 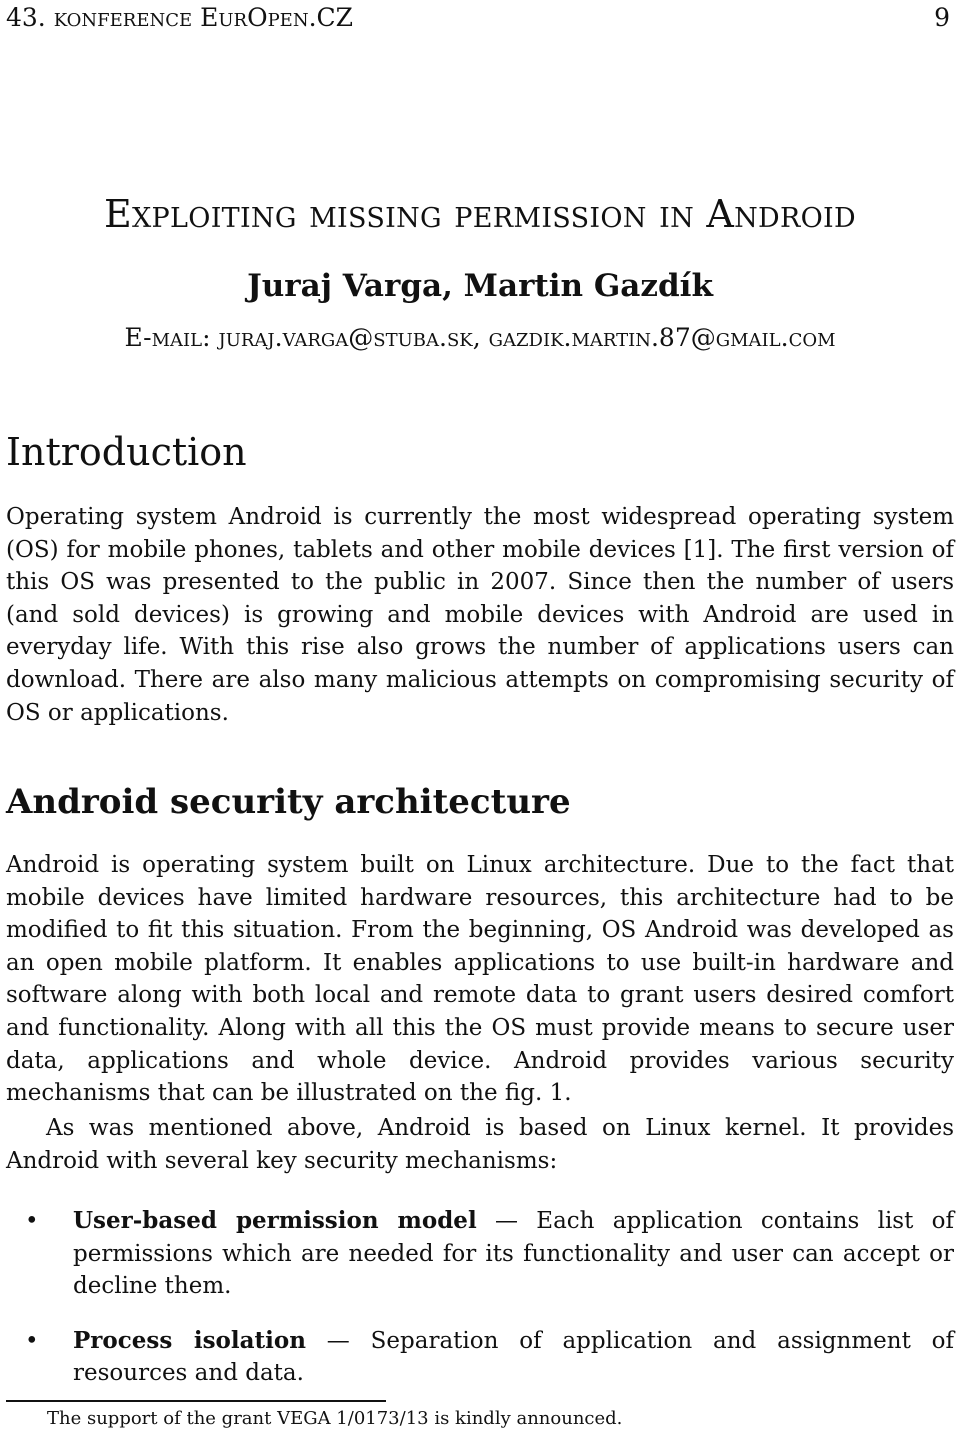 What do you see at coordinates (478, 22) in the screenshot?
I see `running-head: 43. konference EurOpen.CZ 9` at bounding box center [478, 22].